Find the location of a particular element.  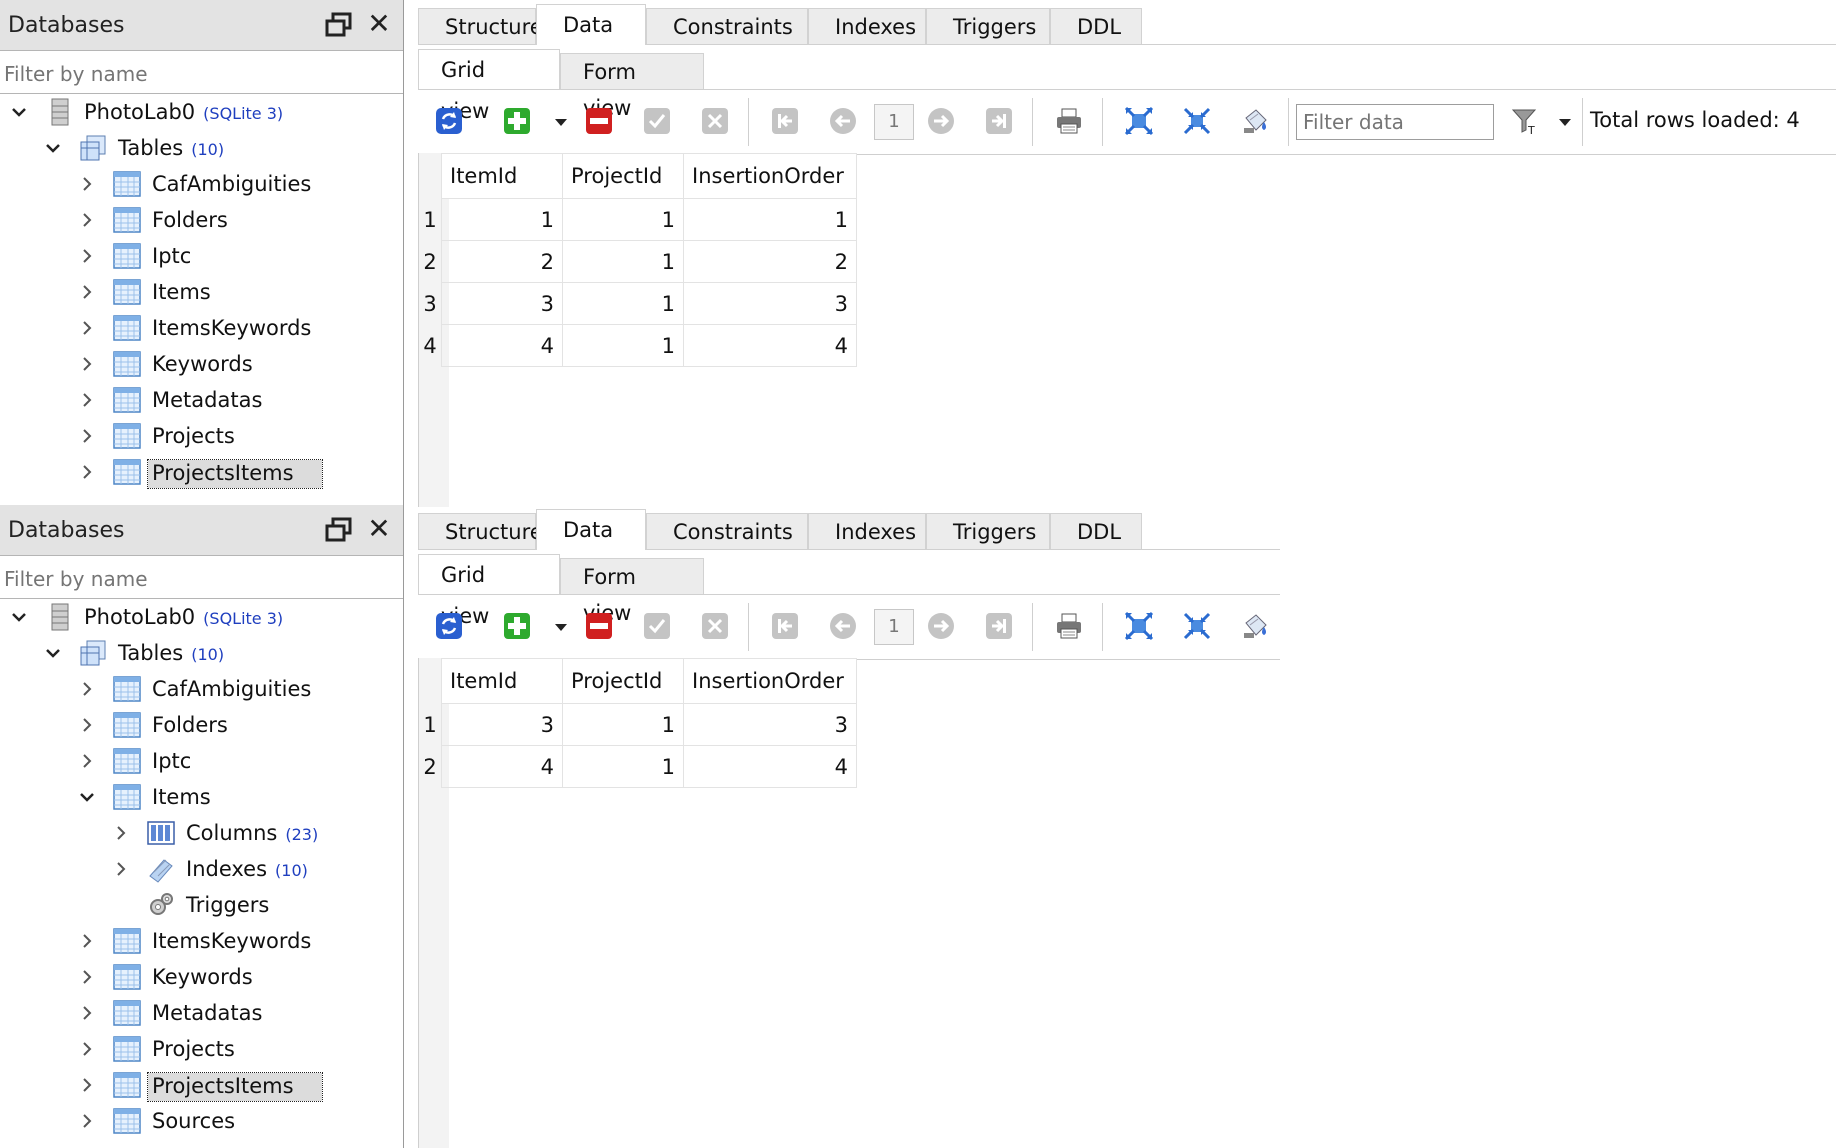

table-row: 4414 is located at coordinates (638, 345).